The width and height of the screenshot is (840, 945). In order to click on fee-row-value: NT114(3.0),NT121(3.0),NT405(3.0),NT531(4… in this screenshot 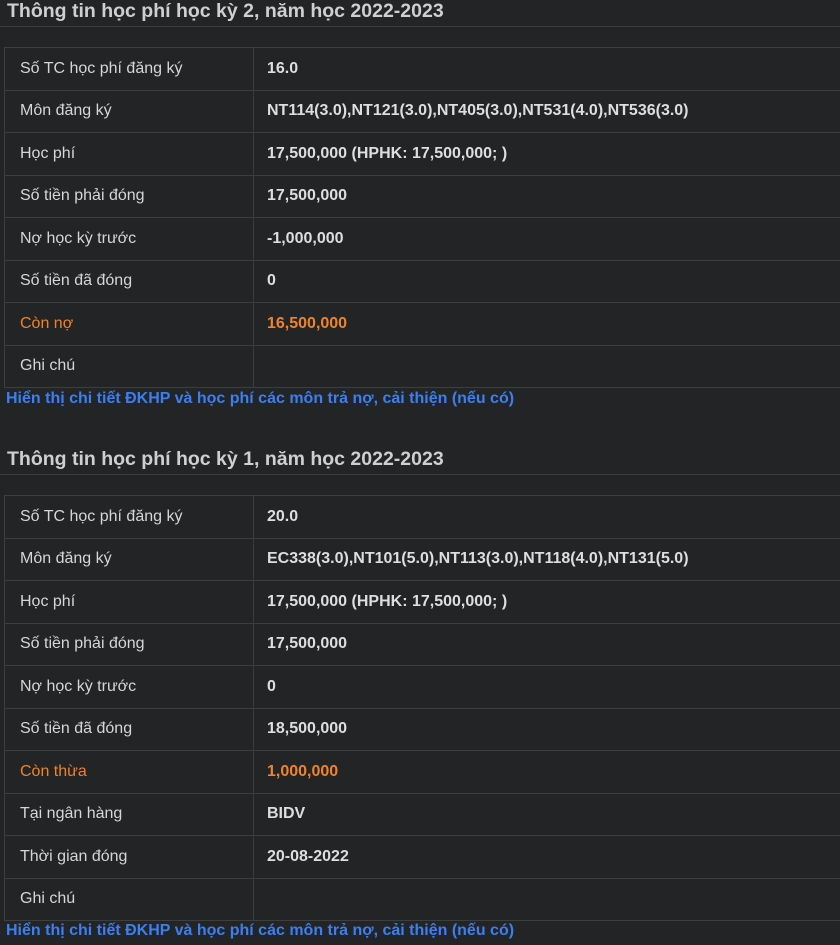, I will do `click(546, 111)`.